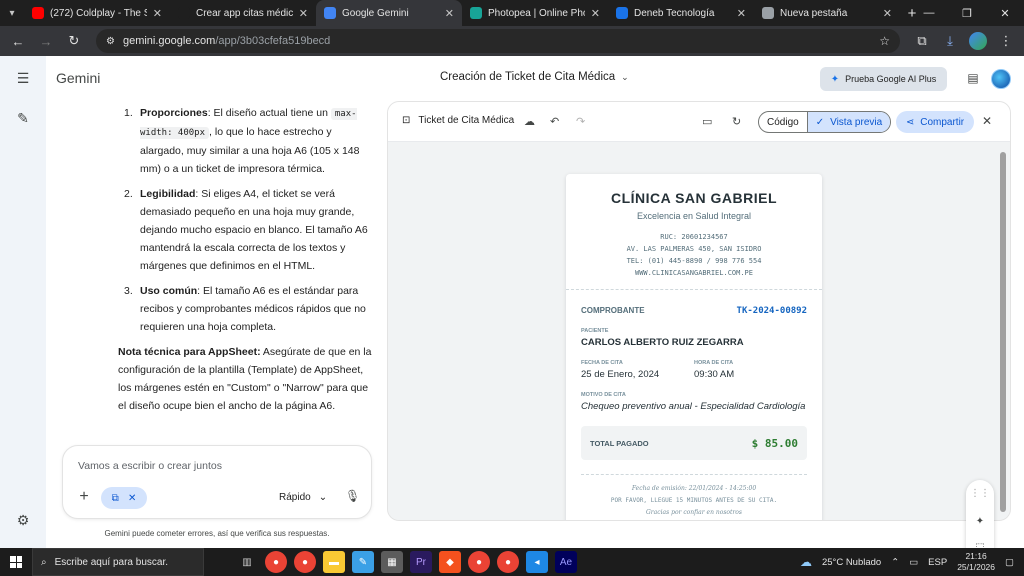  I want to click on menu-icon: ☰, so click(23, 78).